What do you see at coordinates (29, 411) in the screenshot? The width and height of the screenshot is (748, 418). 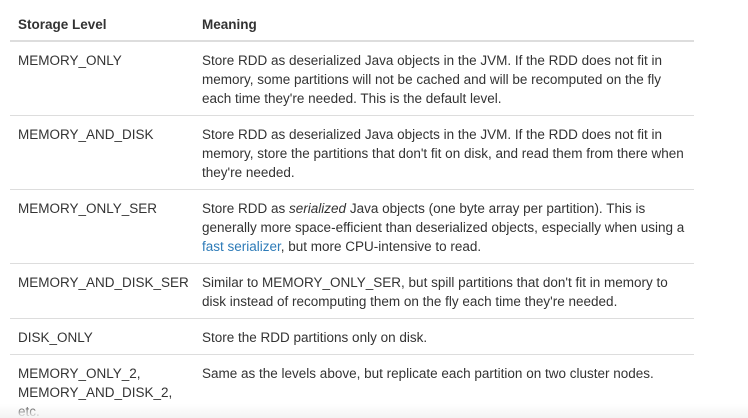 I see `storage-level-line: etc.` at bounding box center [29, 411].